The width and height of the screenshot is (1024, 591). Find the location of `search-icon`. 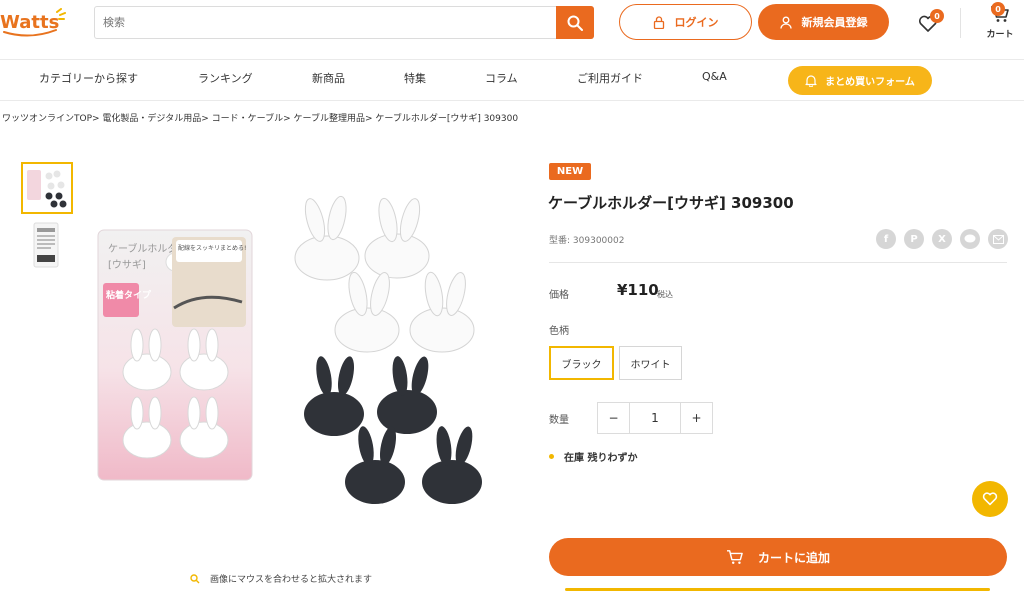

search-icon is located at coordinates (575, 23).